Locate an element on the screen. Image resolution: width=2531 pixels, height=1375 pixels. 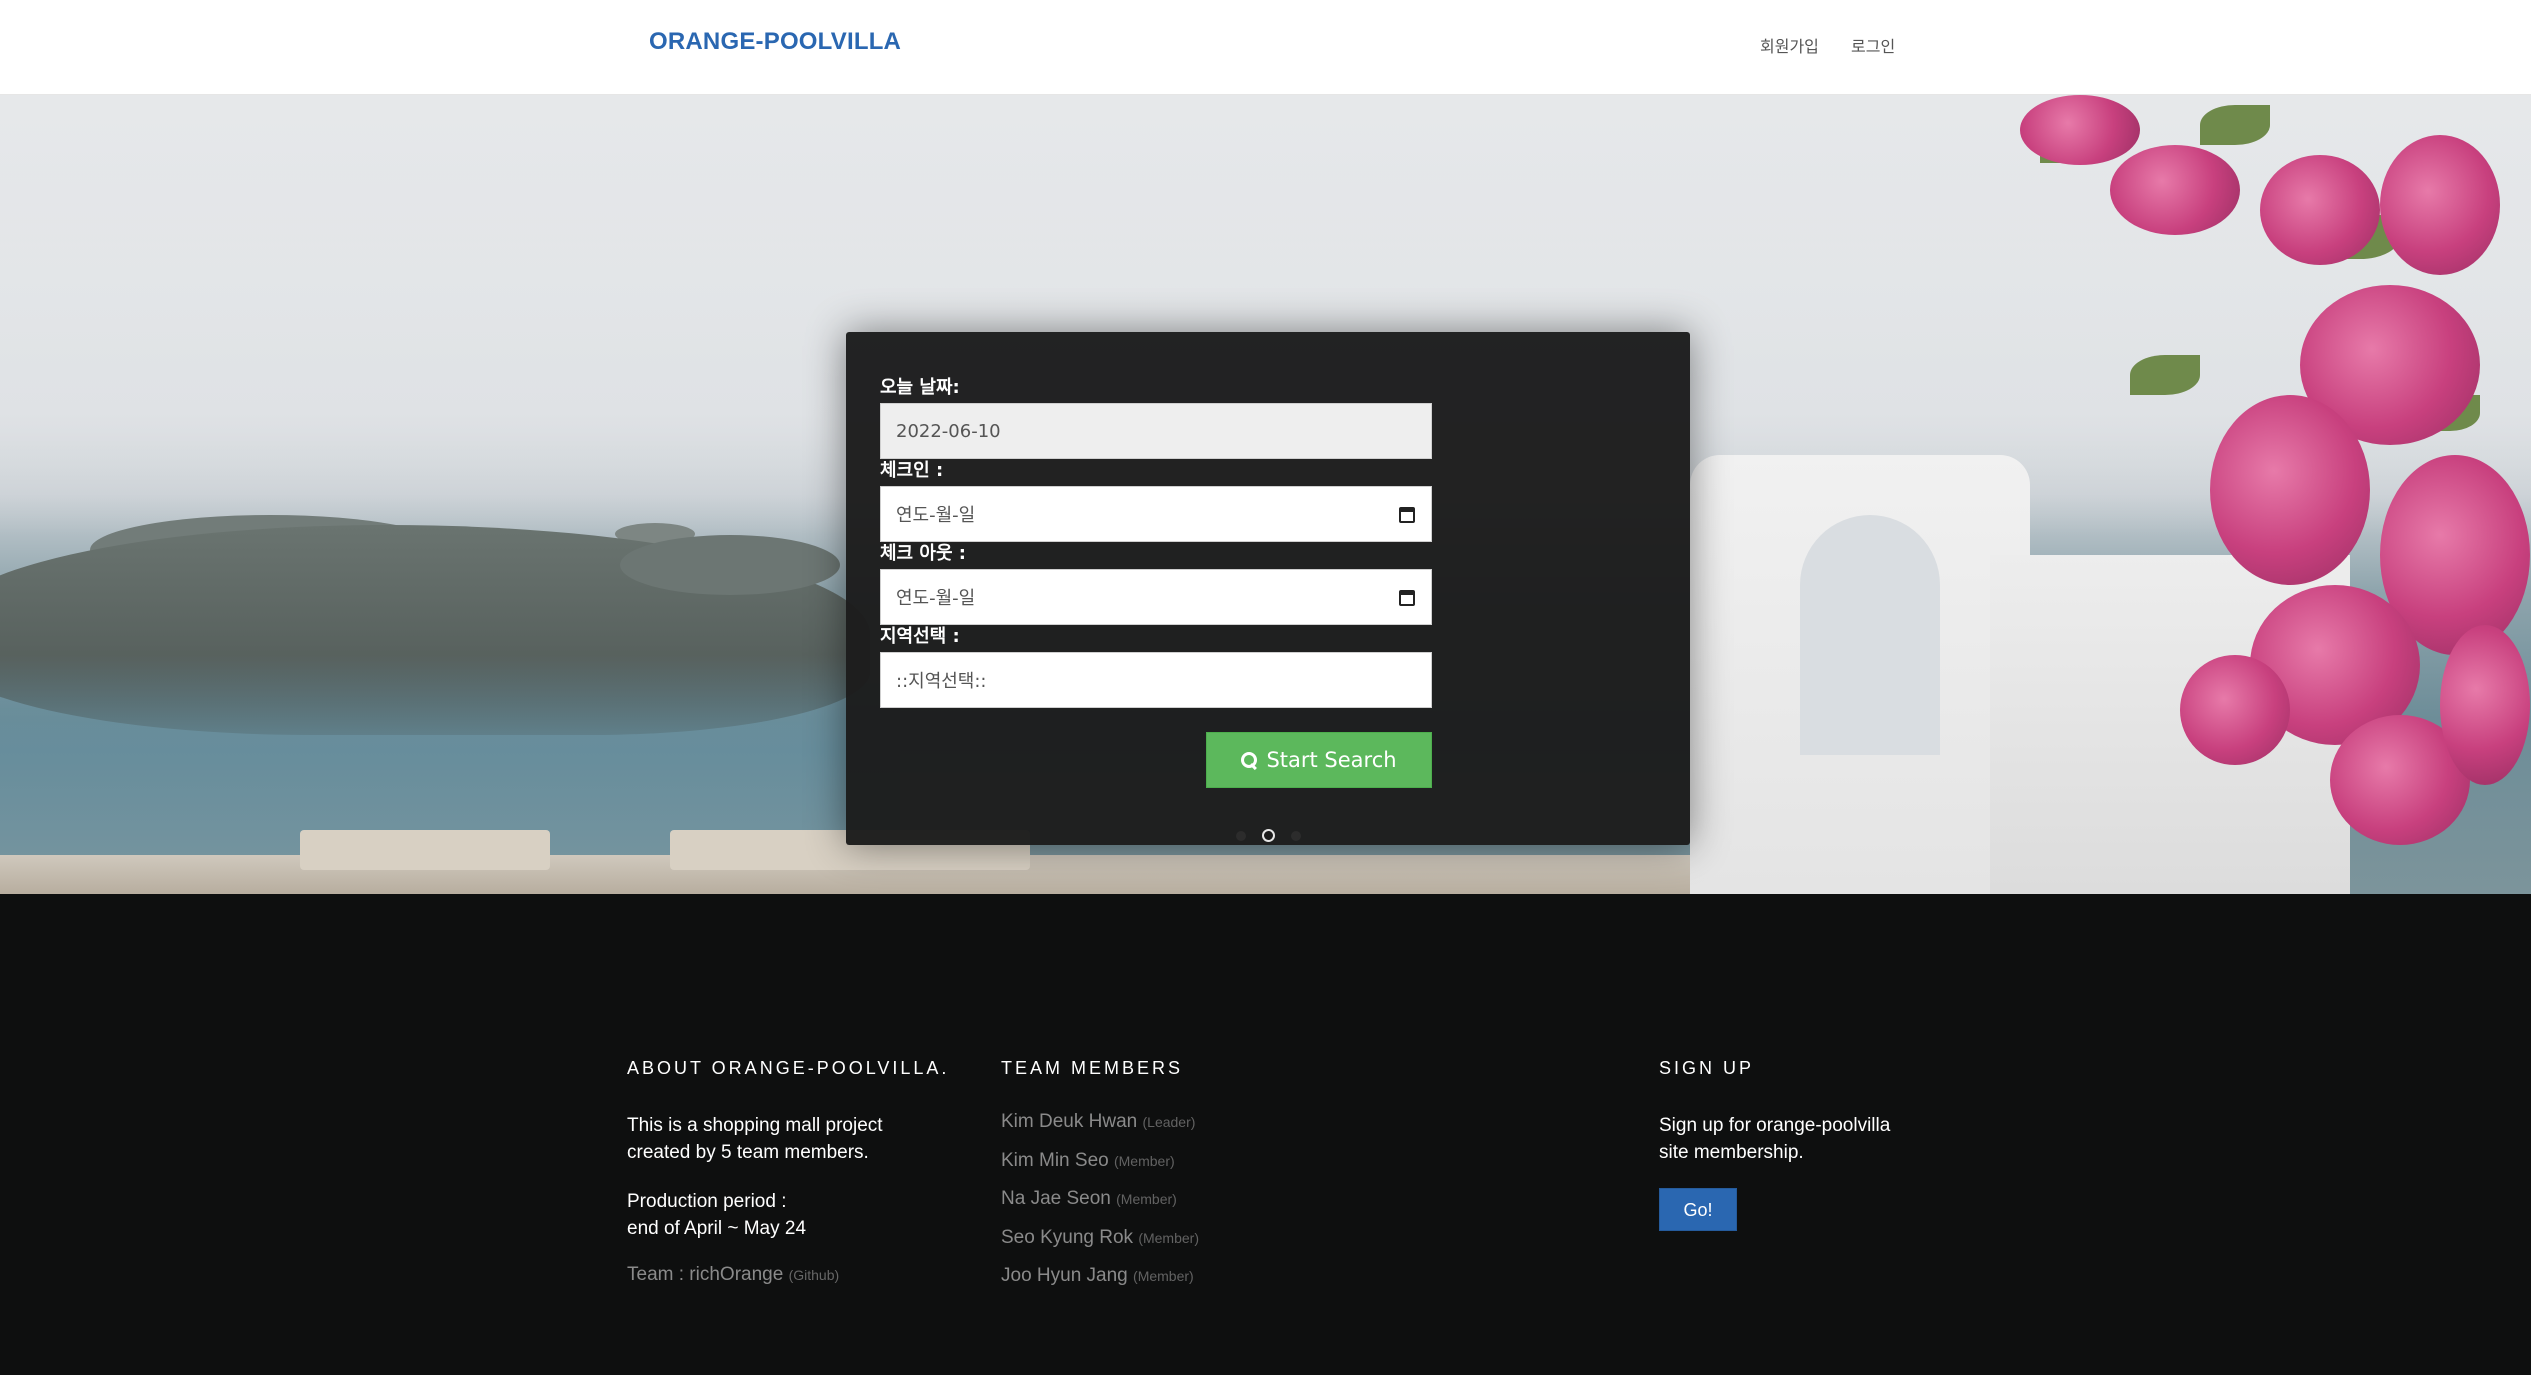
checkin-placeholder: 연도-월-일 is located at coordinates (936, 515).